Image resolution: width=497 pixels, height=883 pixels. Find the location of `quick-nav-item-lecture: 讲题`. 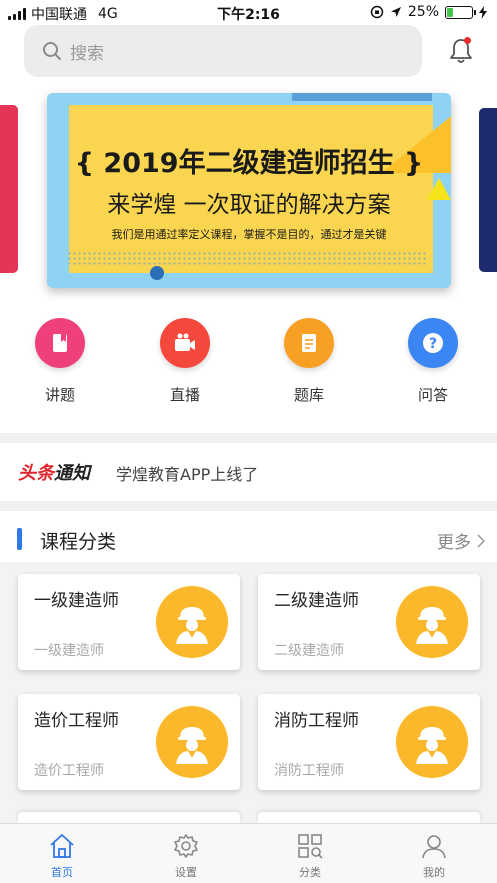

quick-nav-item-lecture: 讲题 is located at coordinates (60, 361).